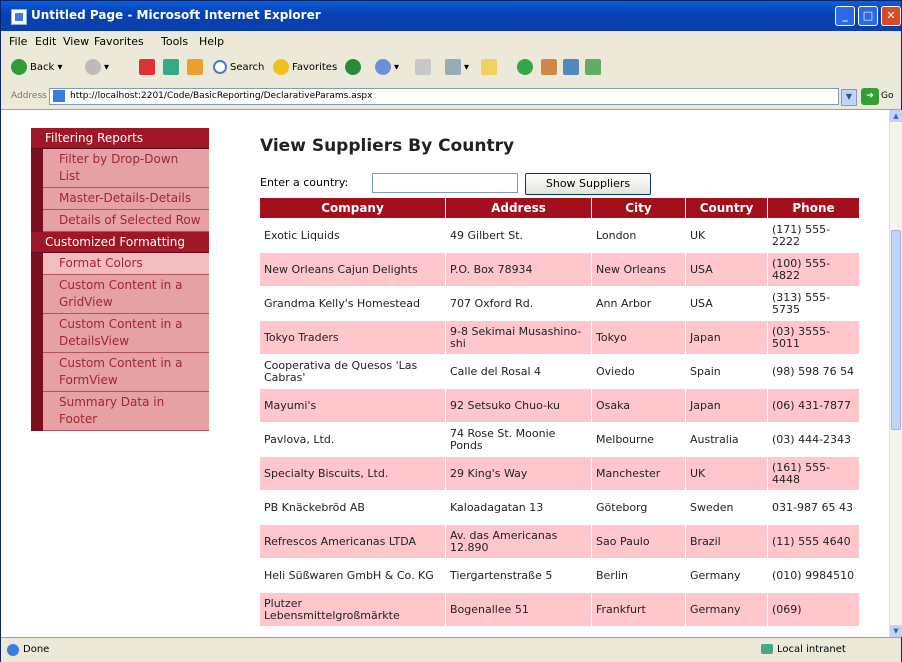  I want to click on forward-button: ▾, so click(97, 68).